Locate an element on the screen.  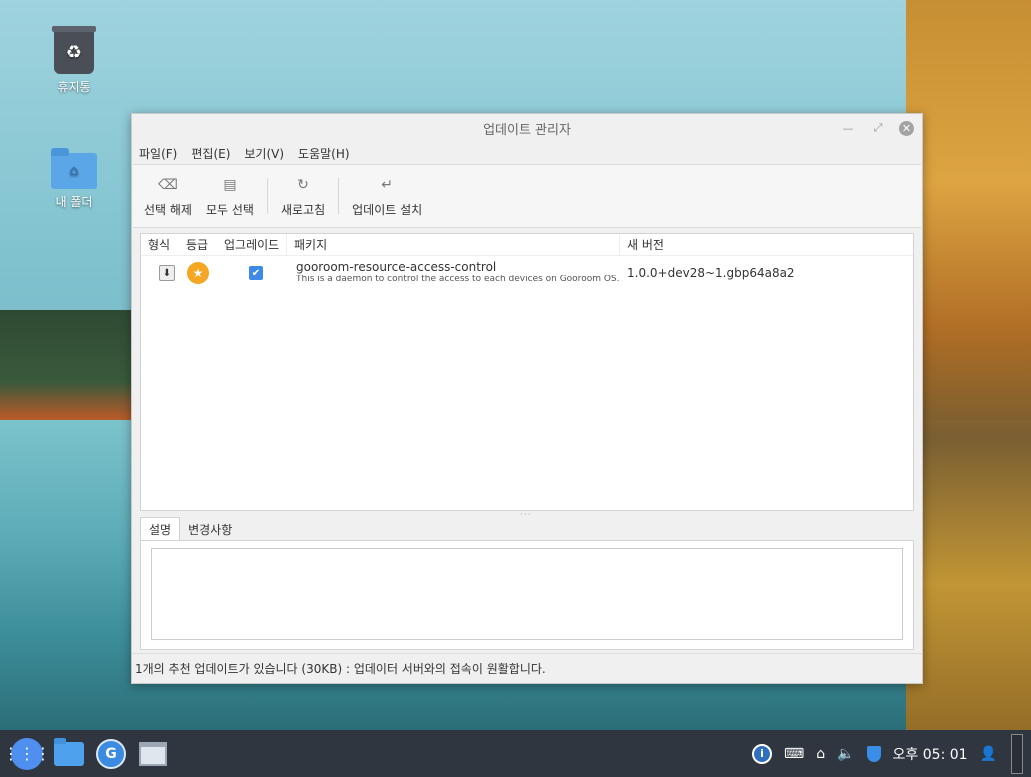
download-icon: ⬇ is located at coordinates (167, 273).